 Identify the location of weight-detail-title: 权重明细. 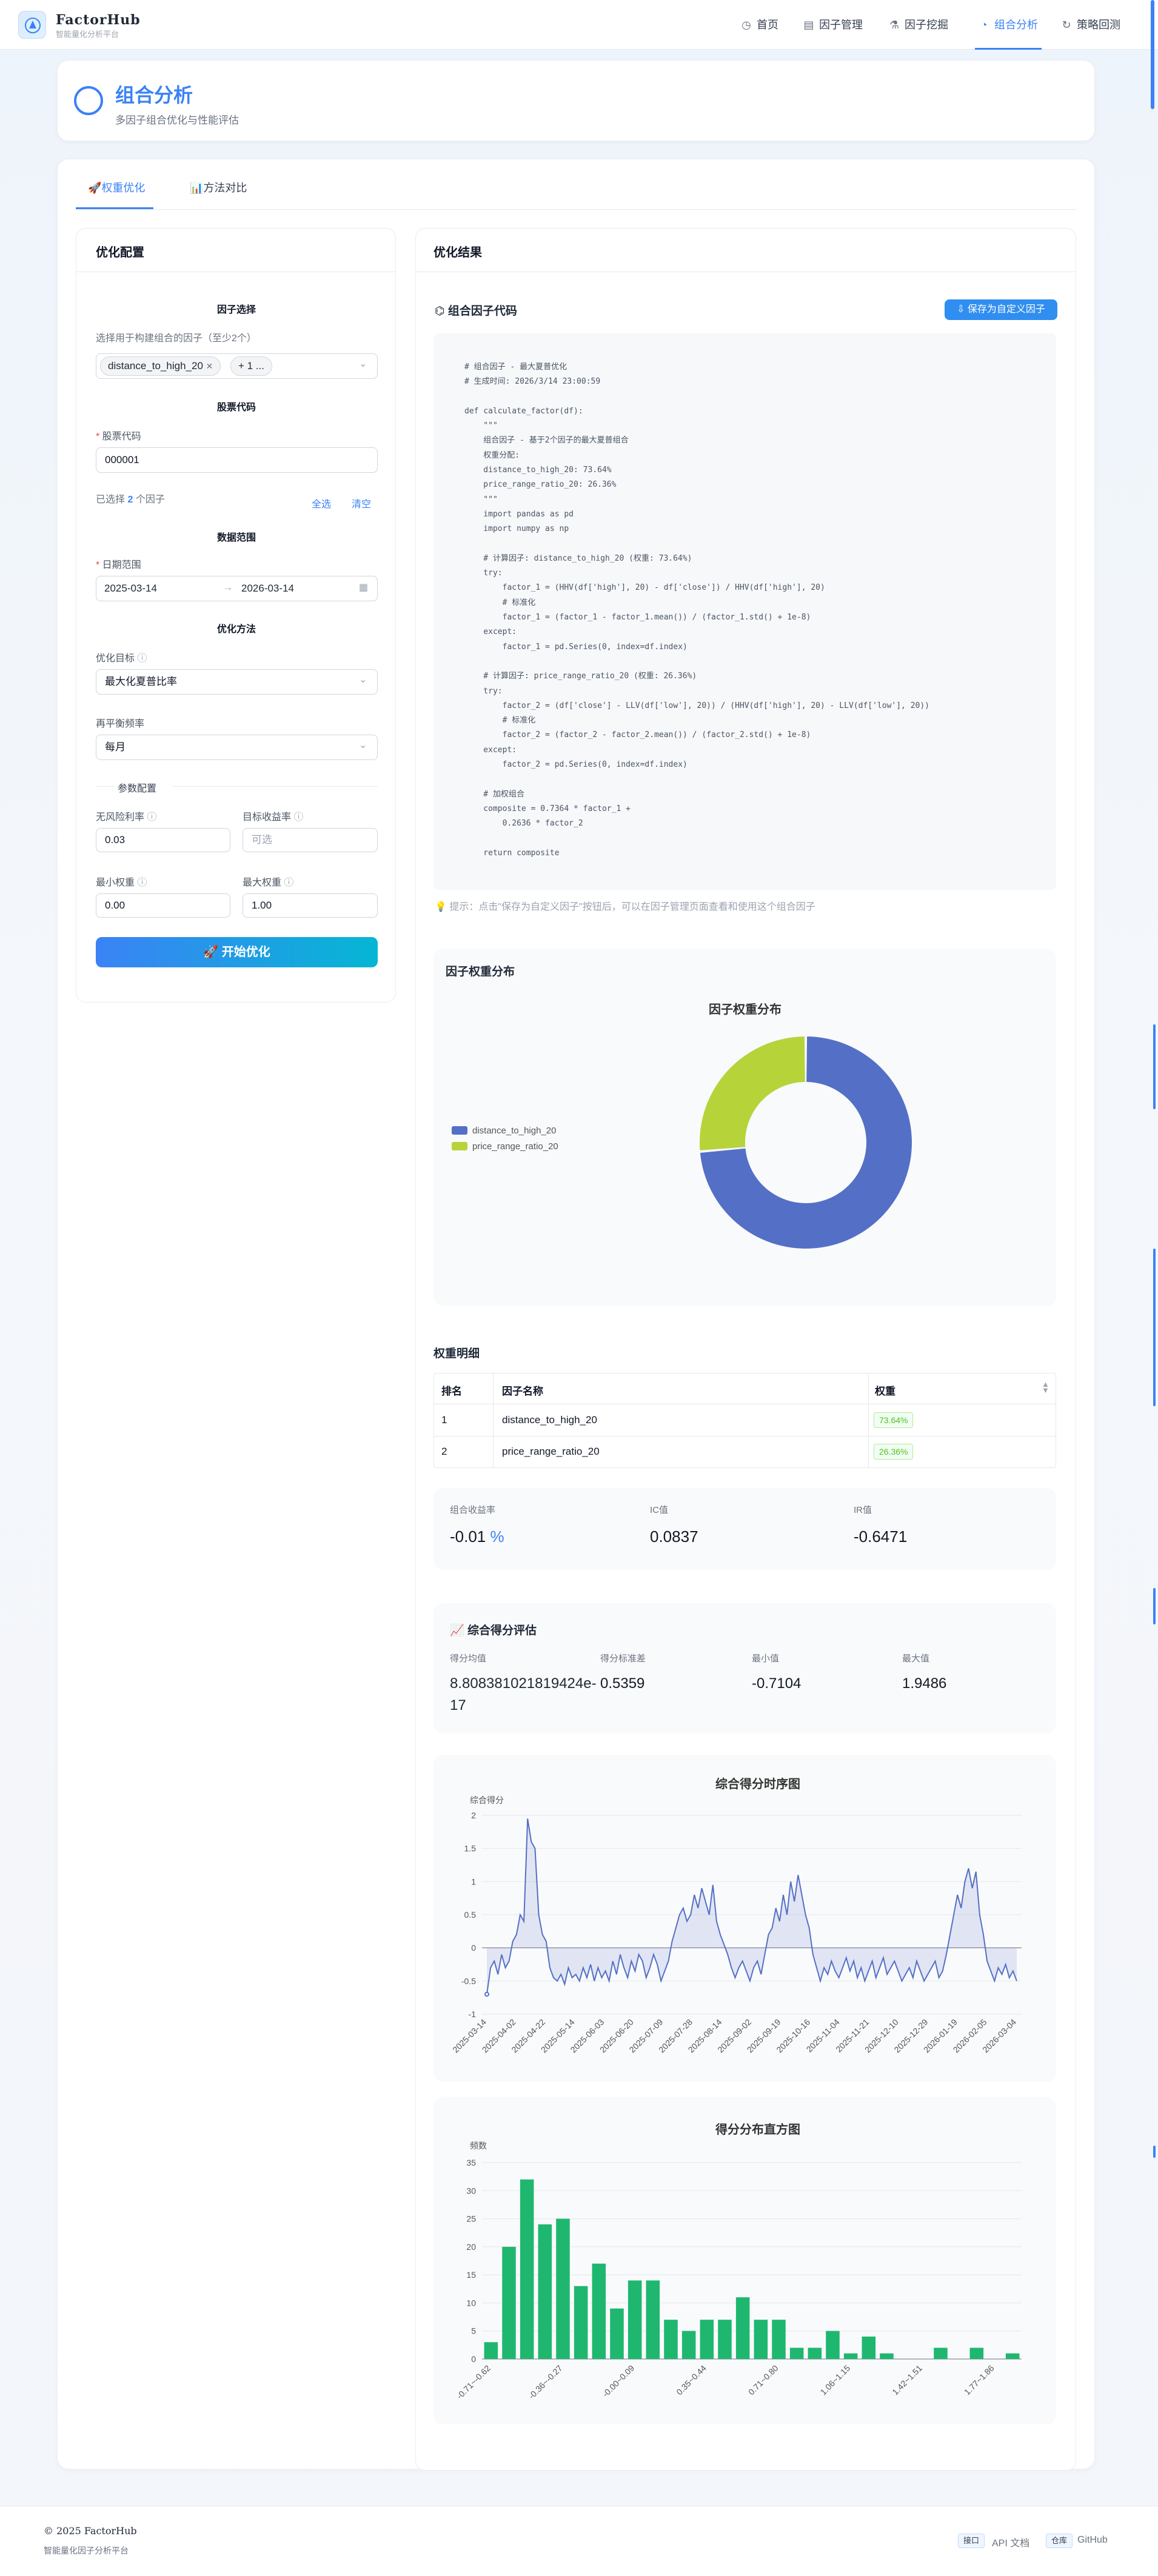
(456, 1354).